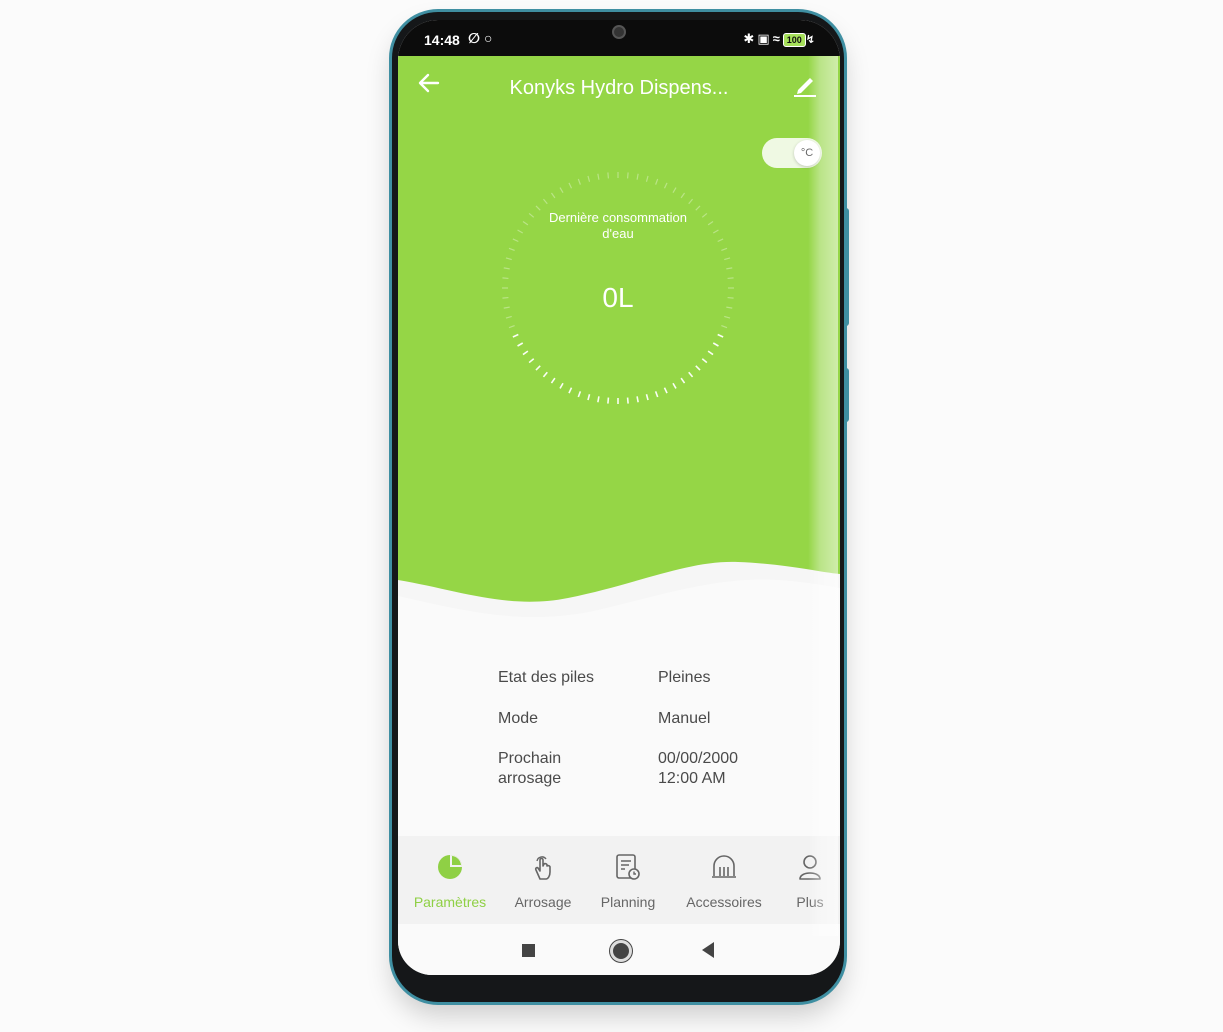  What do you see at coordinates (724, 866) in the screenshot?
I see `accessory-icon` at bounding box center [724, 866].